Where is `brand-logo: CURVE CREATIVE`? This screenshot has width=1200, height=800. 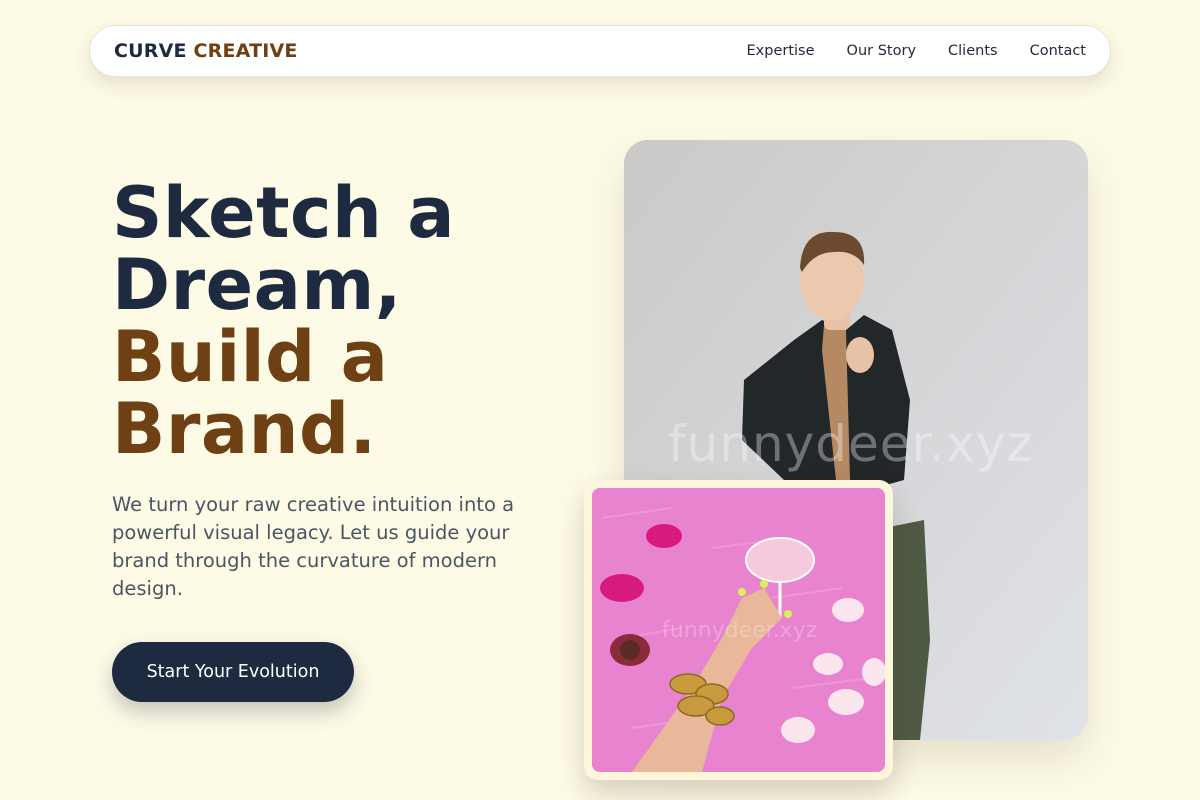
brand-logo: CURVE CREATIVE is located at coordinates (206, 51).